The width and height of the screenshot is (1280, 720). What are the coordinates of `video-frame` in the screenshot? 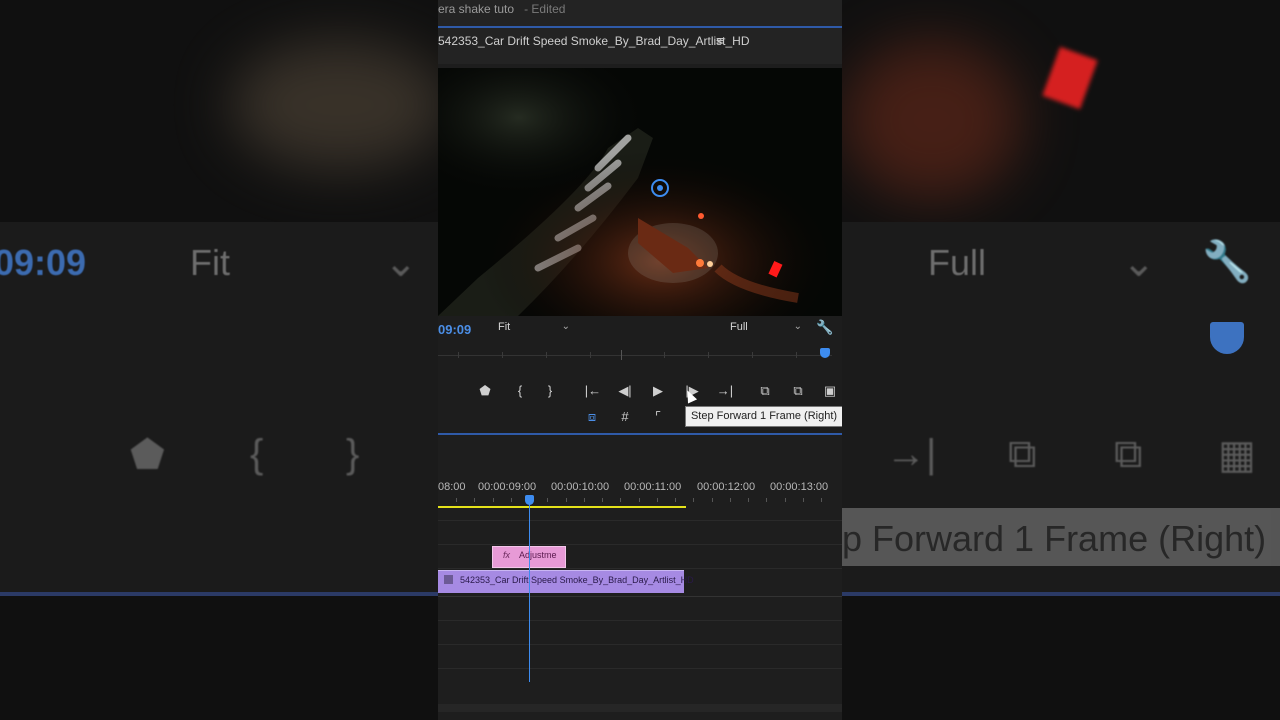 It's located at (640, 192).